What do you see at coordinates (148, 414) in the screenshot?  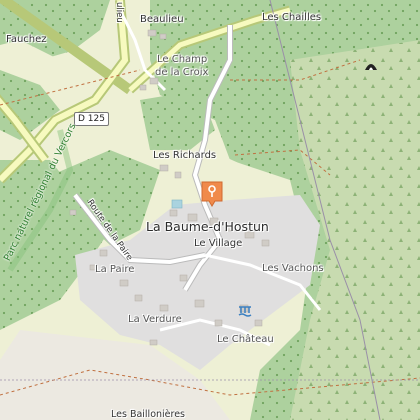 I see `place-label-les-baillonieres: Les Baillonières` at bounding box center [148, 414].